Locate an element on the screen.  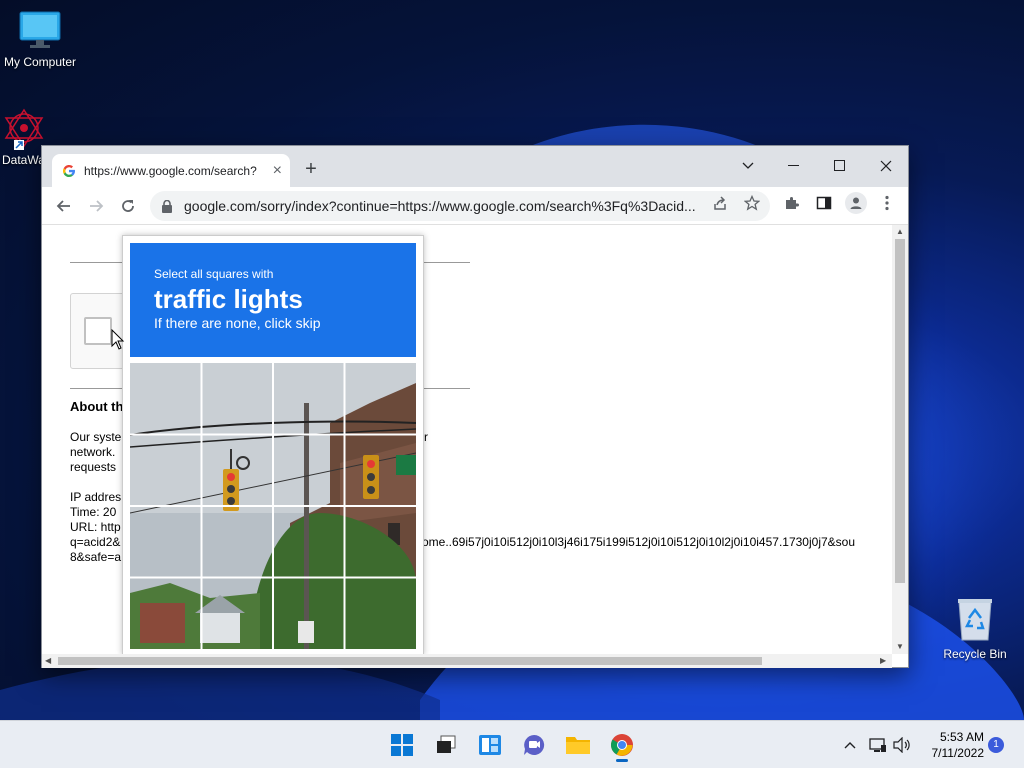
profile-avatar-icon is located at coordinates (856, 203).